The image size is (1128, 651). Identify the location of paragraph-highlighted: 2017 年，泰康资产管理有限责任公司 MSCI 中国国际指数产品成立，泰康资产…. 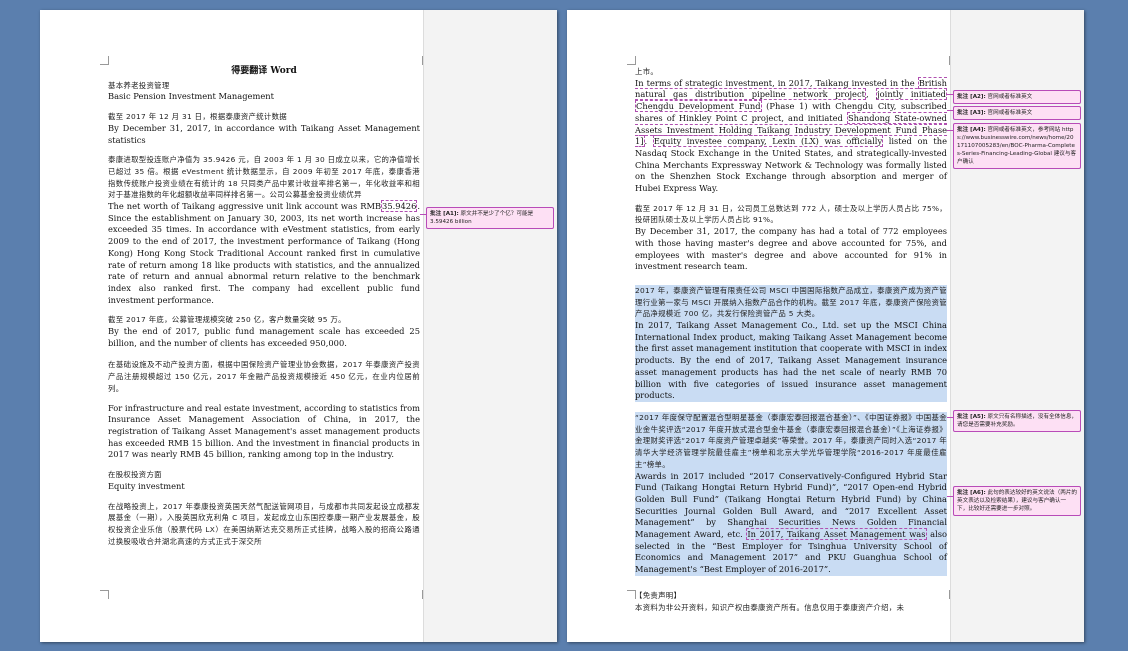
(791, 343).